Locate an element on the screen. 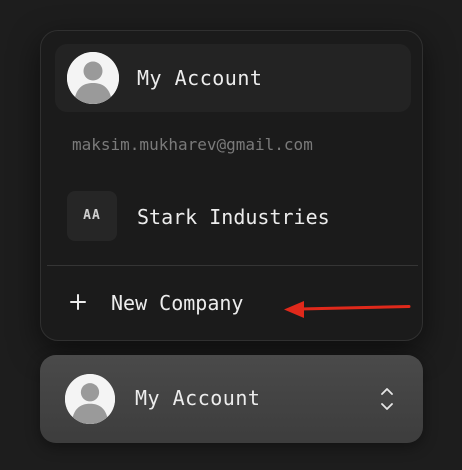 This screenshot has width=462, height=470. menu-item-company: AA Stark Industries is located at coordinates (233, 216).